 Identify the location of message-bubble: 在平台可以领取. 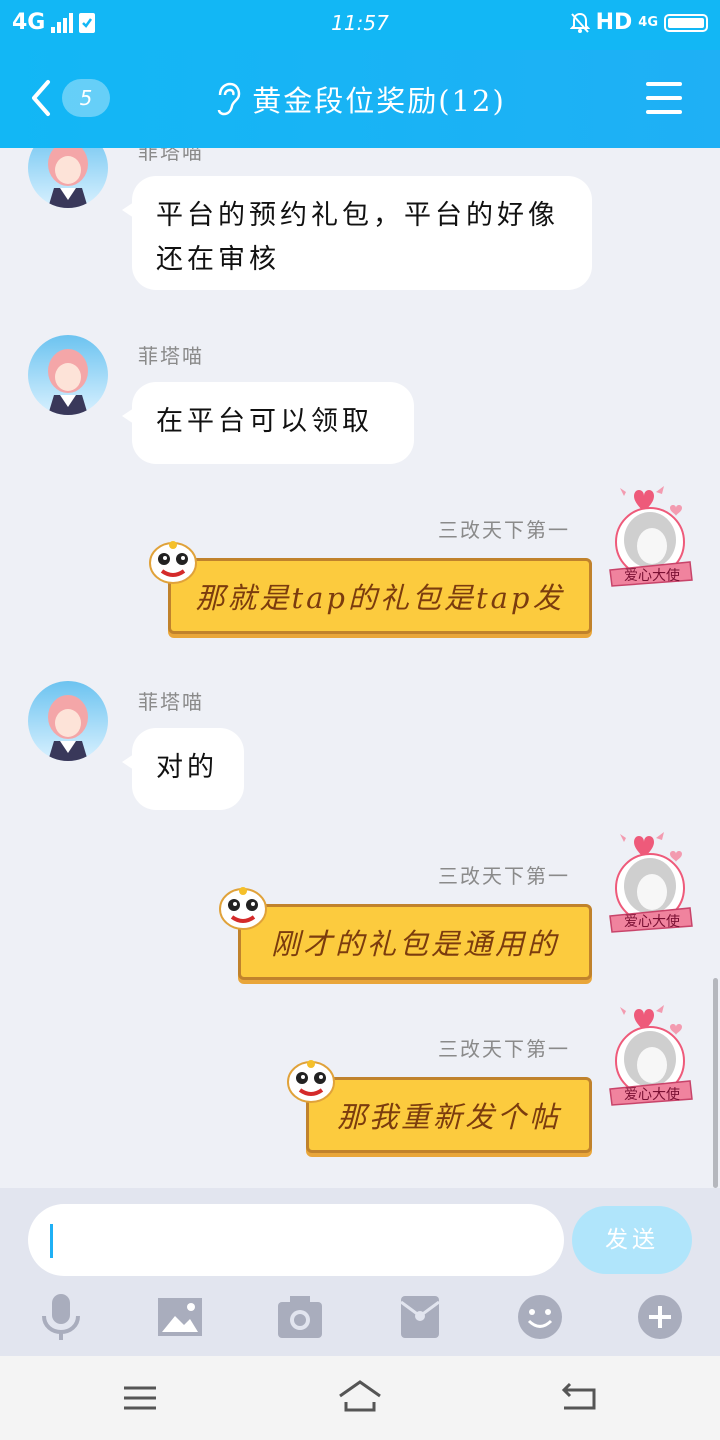
(268, 423).